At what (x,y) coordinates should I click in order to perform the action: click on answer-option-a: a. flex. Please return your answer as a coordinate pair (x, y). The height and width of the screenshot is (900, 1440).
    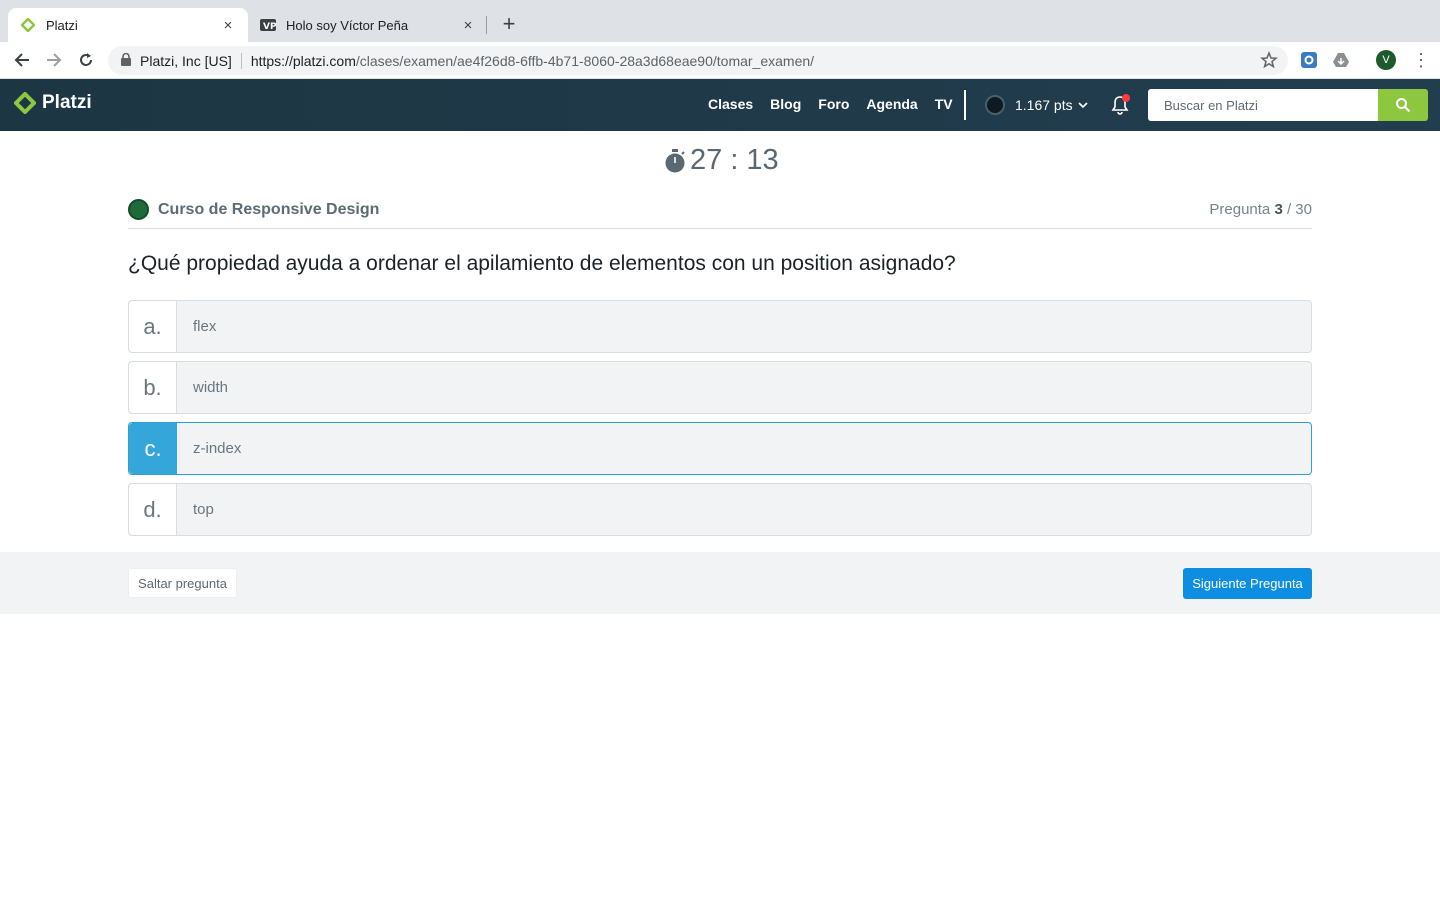
    Looking at the image, I should click on (720, 326).